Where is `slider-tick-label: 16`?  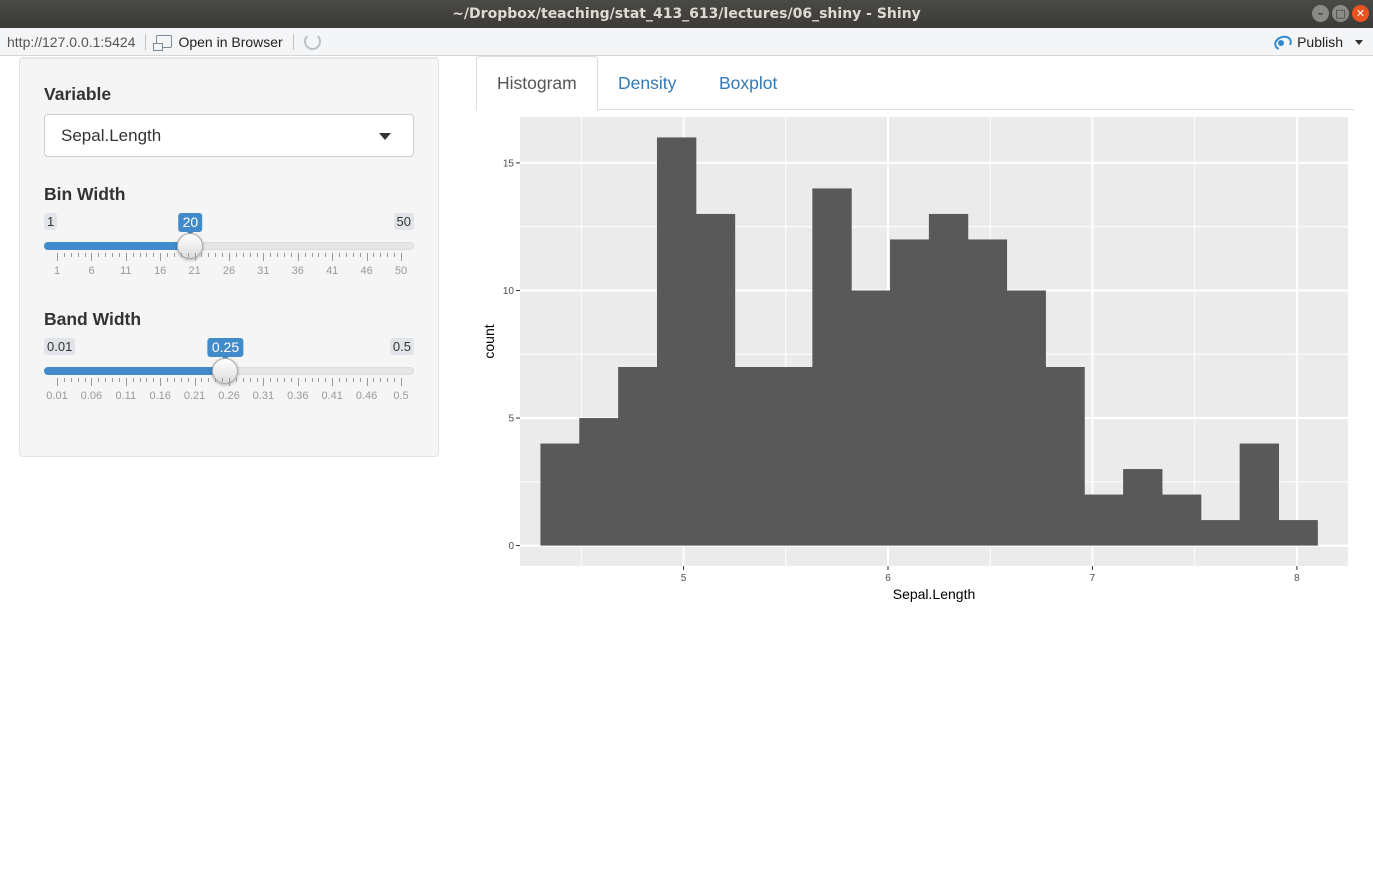 slider-tick-label: 16 is located at coordinates (160, 271).